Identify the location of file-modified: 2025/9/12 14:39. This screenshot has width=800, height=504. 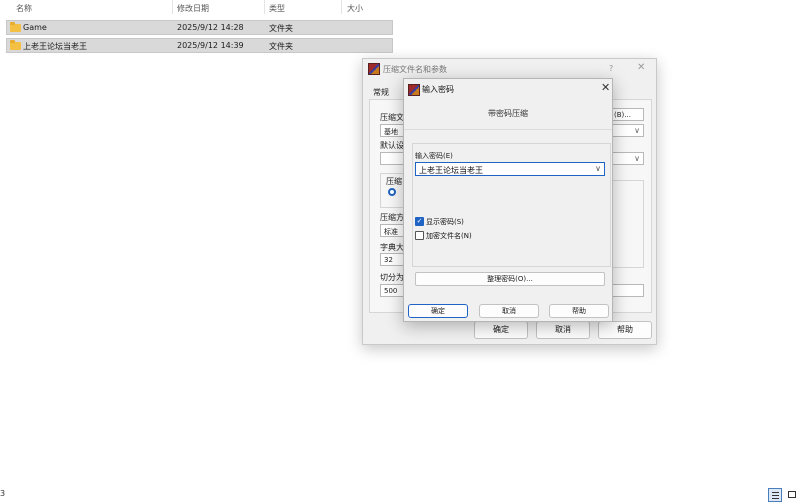
(210, 45).